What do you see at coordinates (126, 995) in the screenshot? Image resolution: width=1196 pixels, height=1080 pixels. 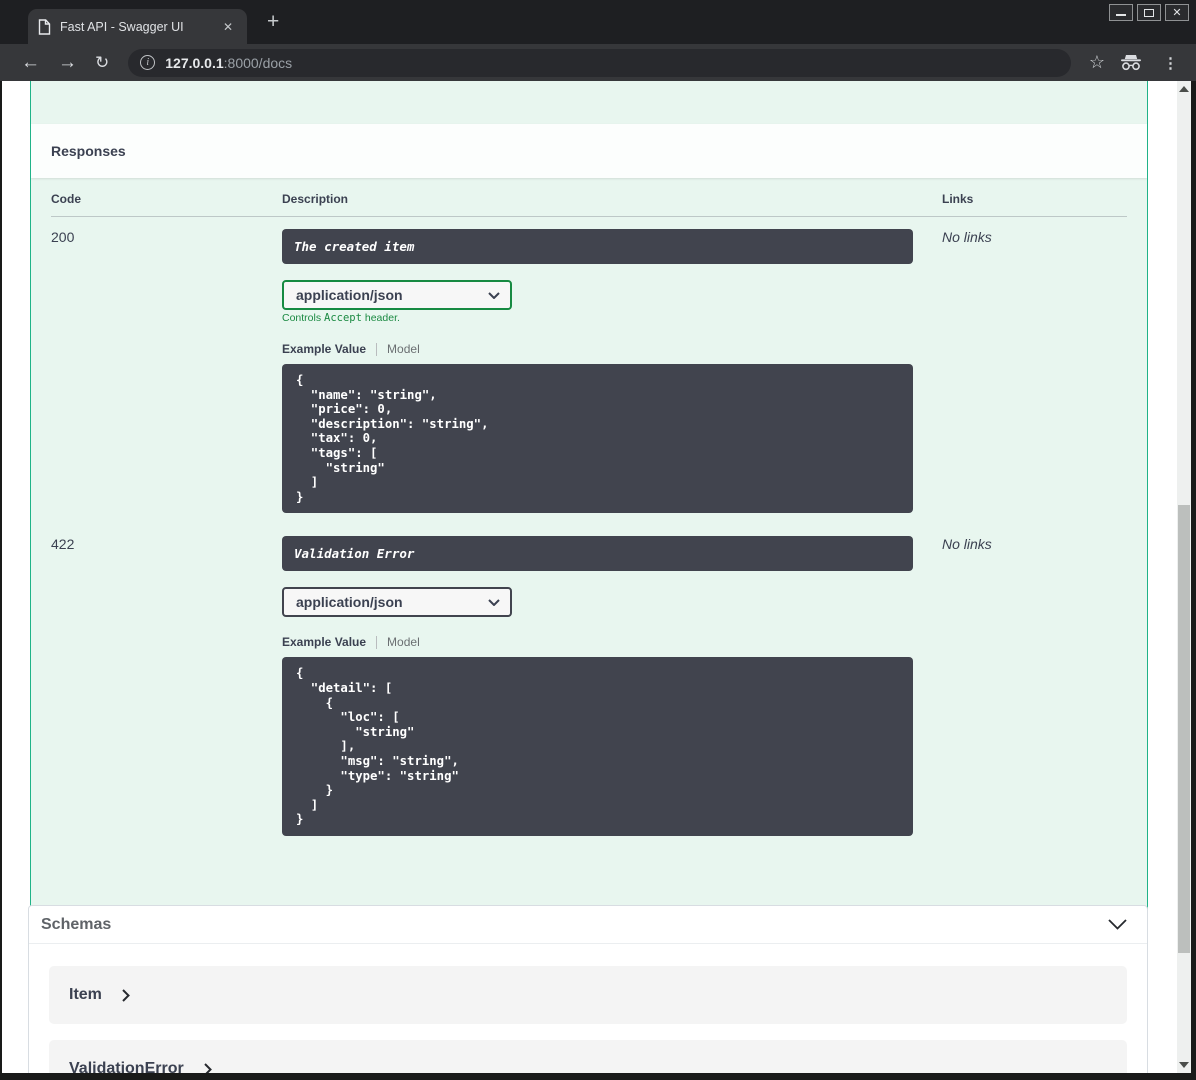 I see `chevron-right-icon` at bounding box center [126, 995].